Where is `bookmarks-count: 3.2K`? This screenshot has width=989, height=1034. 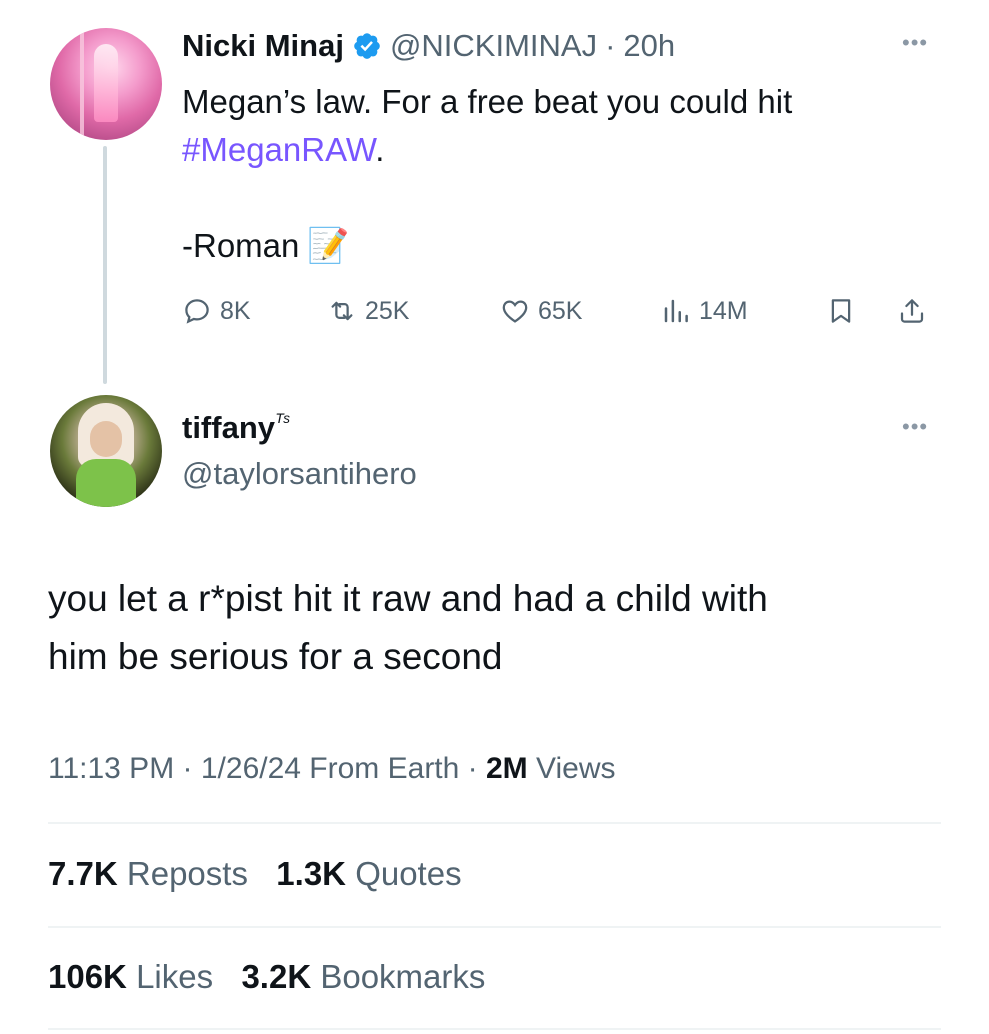 bookmarks-count: 3.2K is located at coordinates (276, 976).